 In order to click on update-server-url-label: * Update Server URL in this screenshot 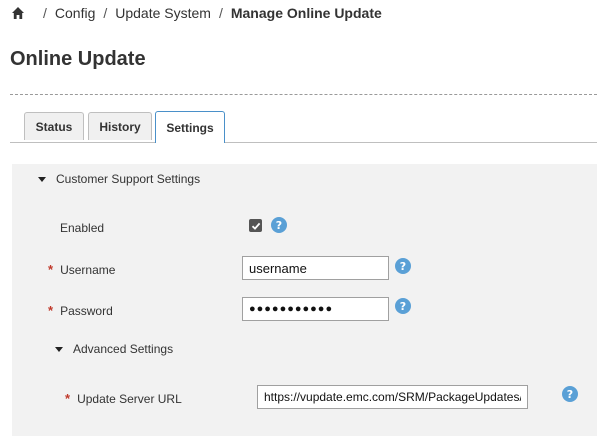, I will do `click(123, 398)`.